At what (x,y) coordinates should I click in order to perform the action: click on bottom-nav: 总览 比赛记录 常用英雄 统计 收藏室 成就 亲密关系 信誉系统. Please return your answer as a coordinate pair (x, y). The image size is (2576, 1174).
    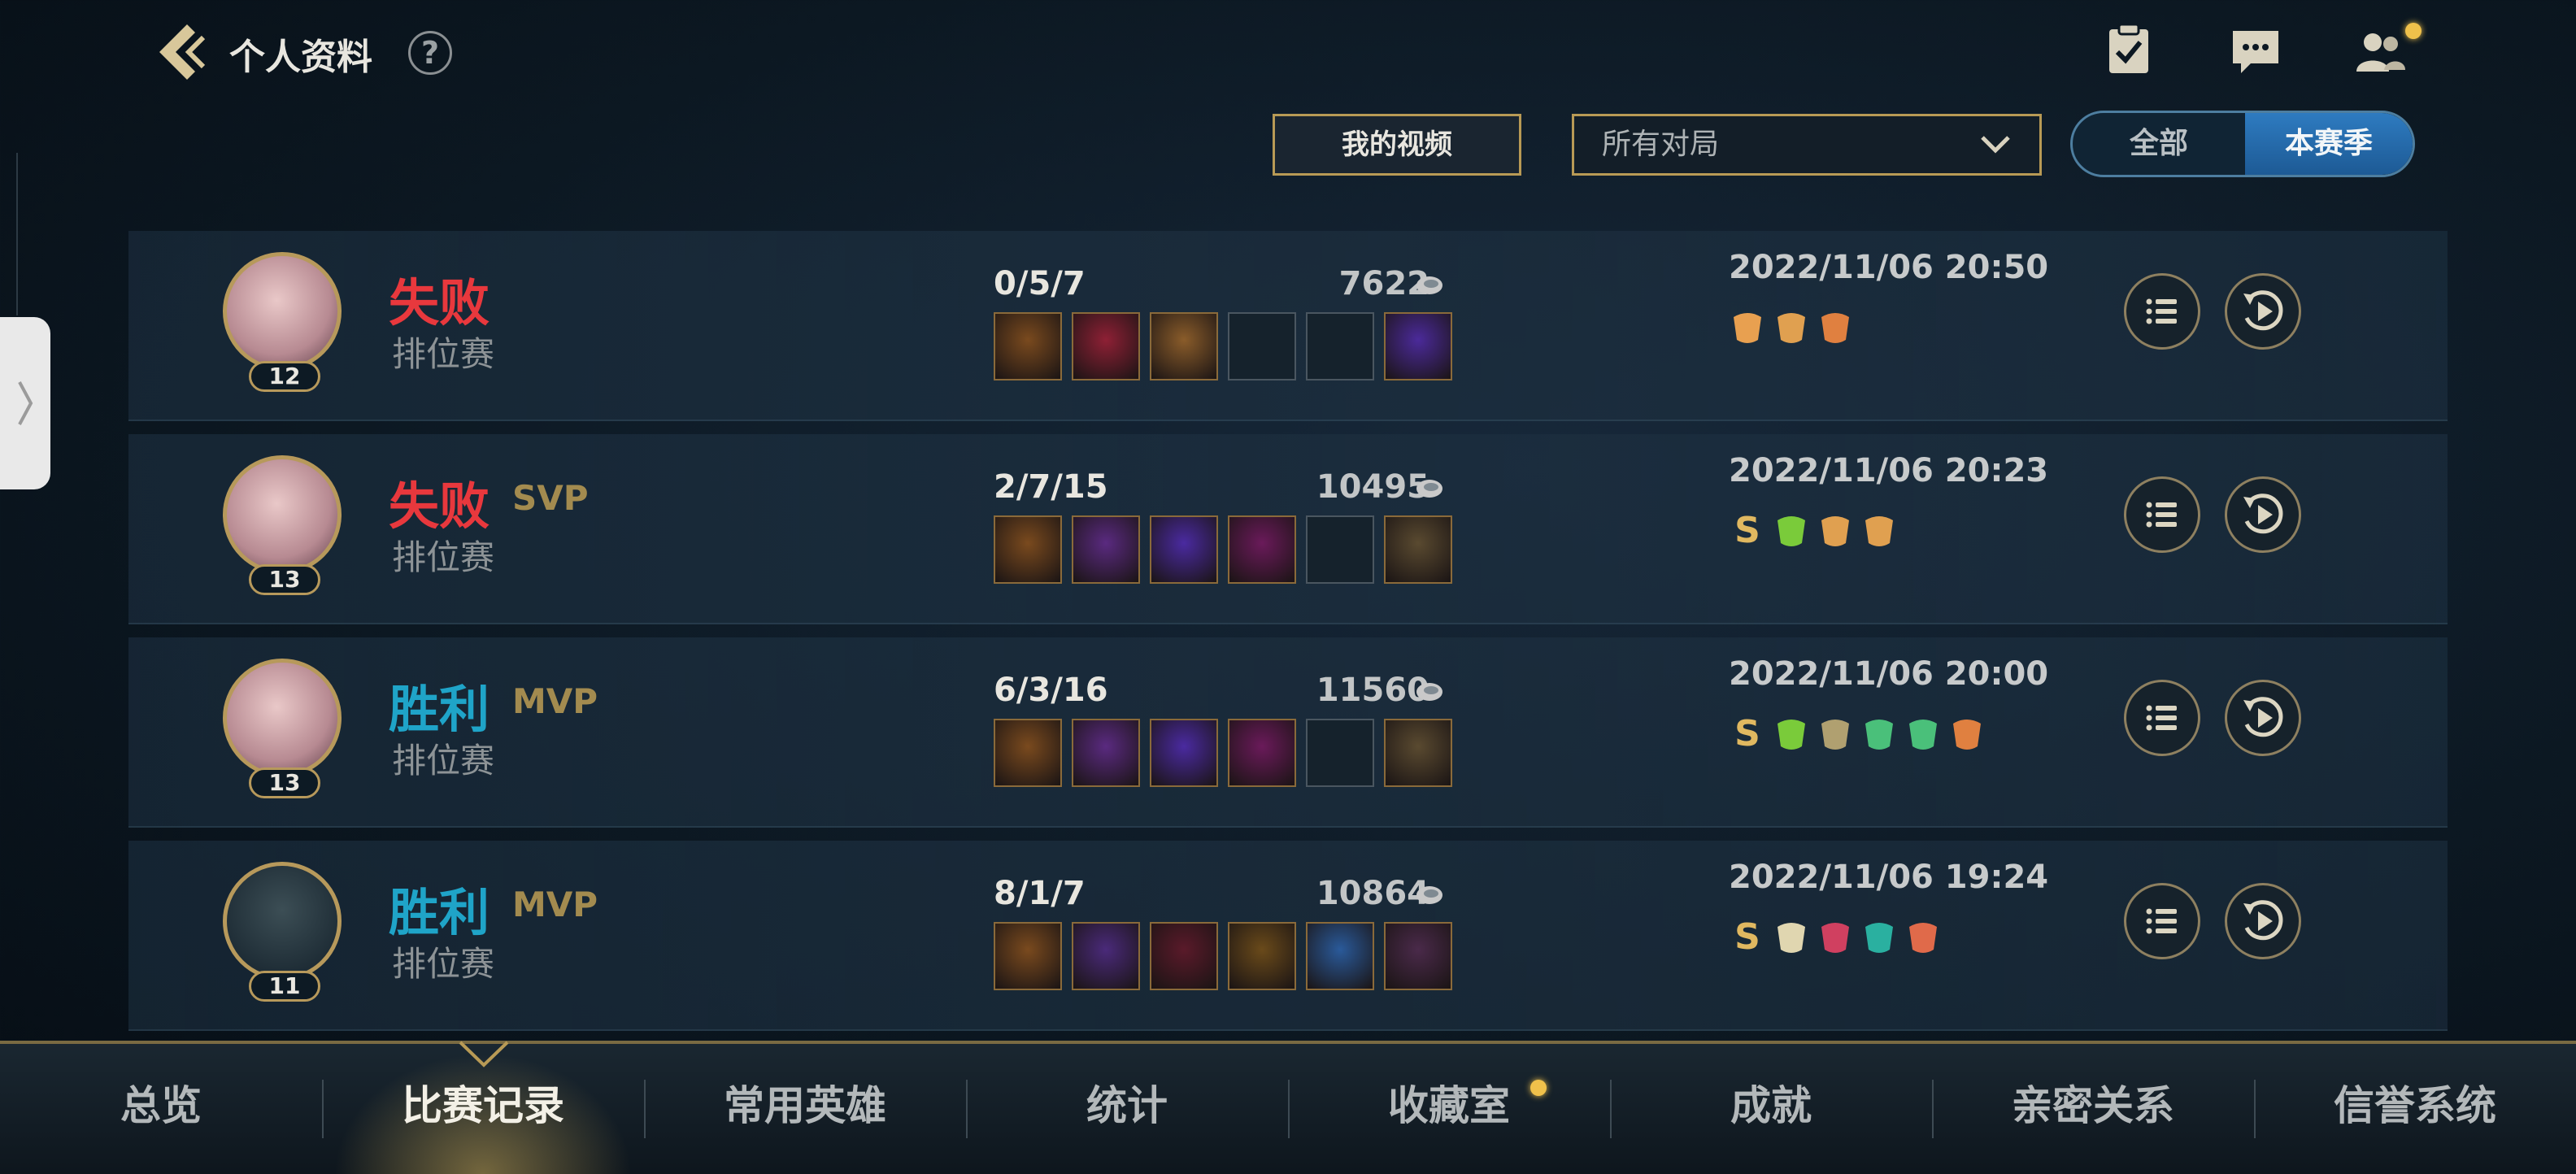
    Looking at the image, I should click on (1288, 1107).